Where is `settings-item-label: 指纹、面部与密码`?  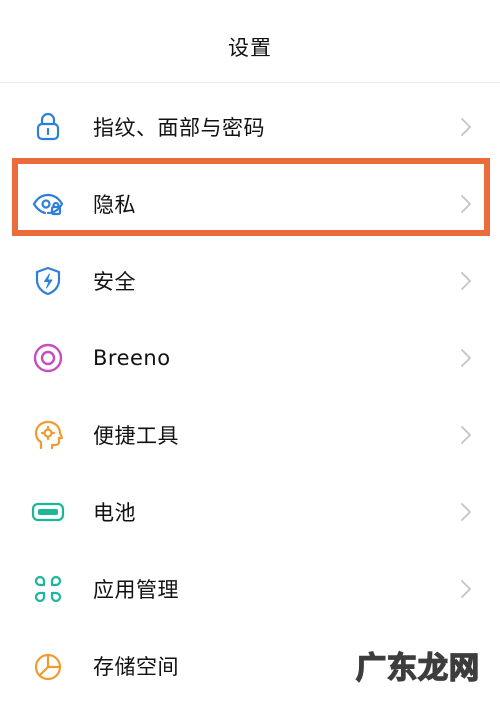
settings-item-label: 指纹、面部与密码 is located at coordinates (179, 128).